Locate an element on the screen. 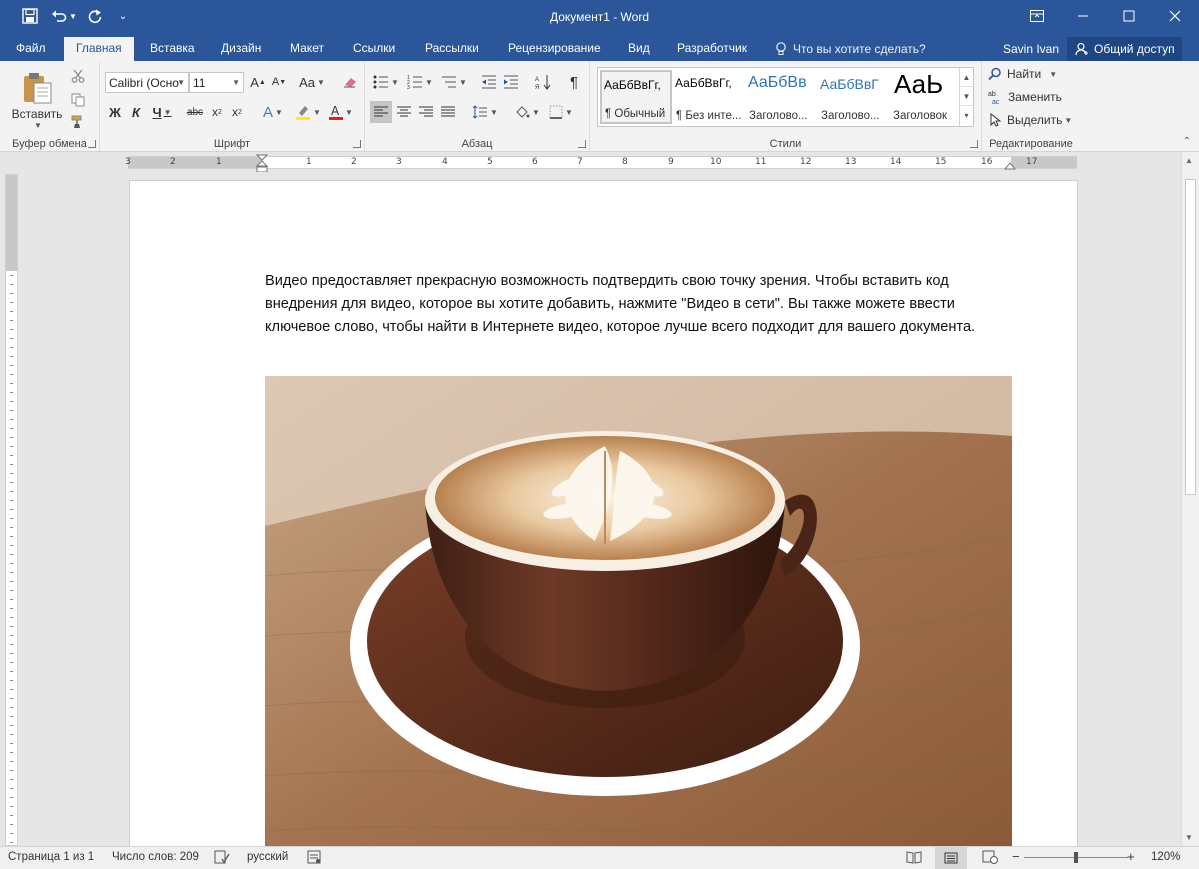  superscript-button: x2 is located at coordinates (237, 112).